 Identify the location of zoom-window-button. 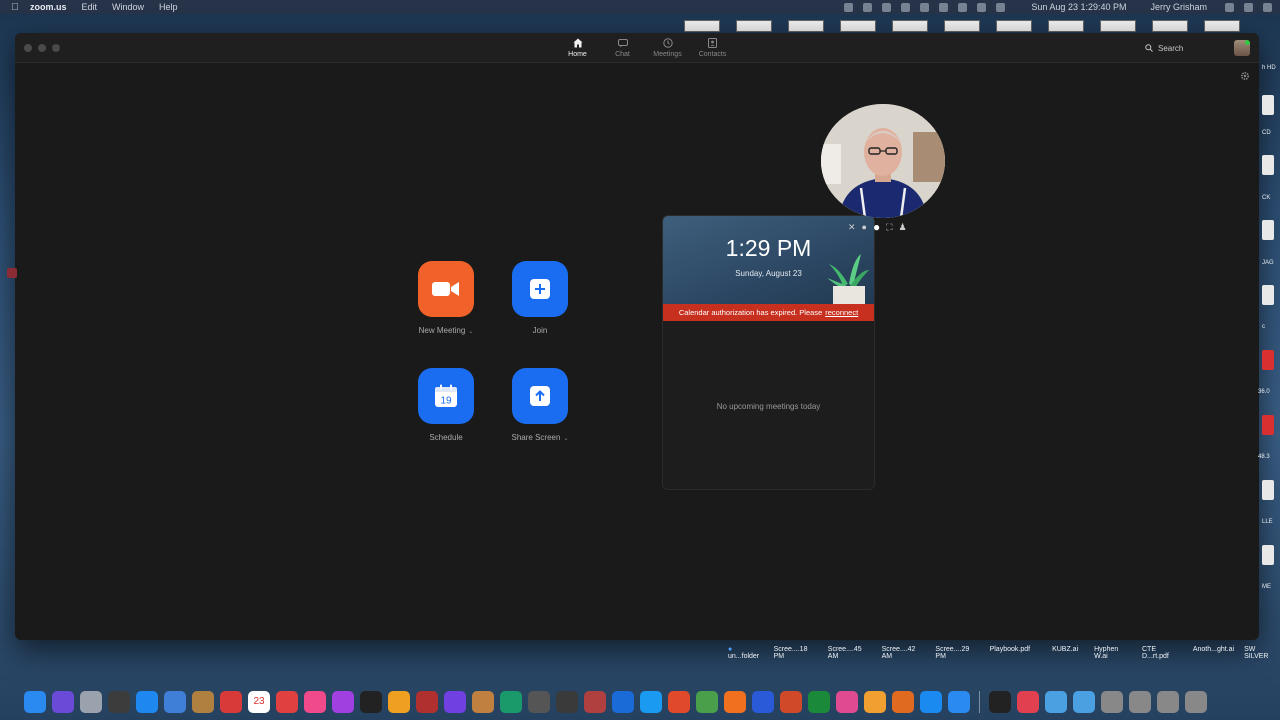
(56, 48).